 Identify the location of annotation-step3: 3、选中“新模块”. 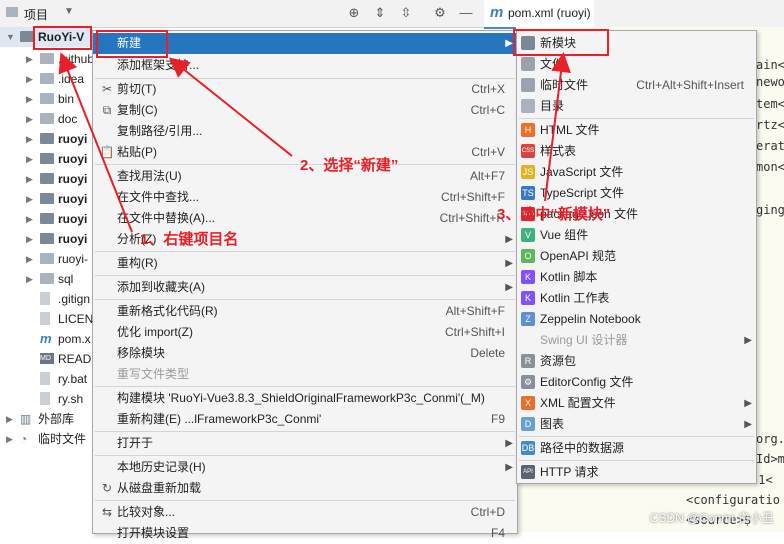
(554, 214).